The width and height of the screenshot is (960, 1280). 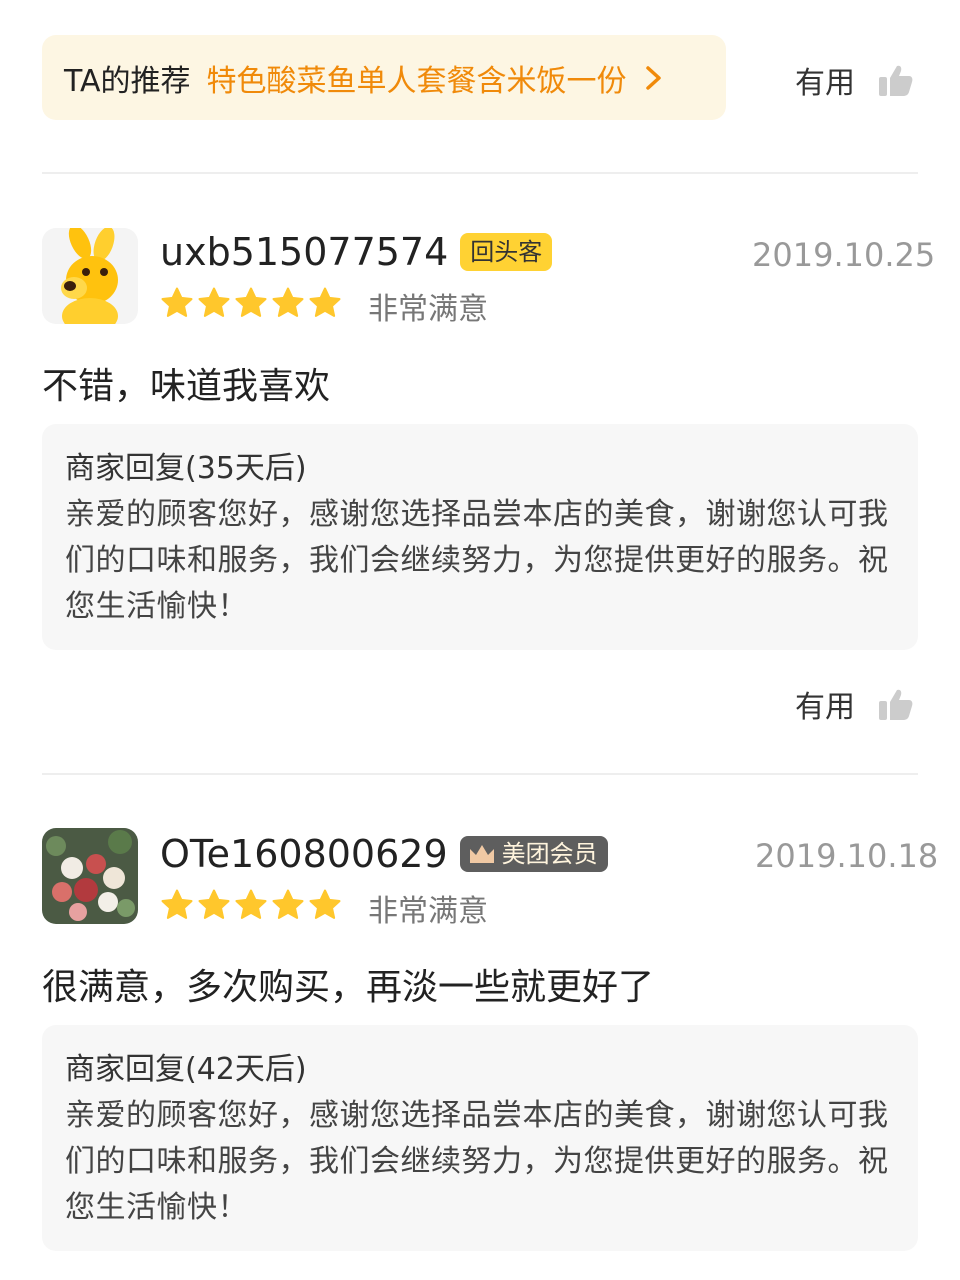 I want to click on reply-title: 商家回复(42天后), so click(x=186, y=1069).